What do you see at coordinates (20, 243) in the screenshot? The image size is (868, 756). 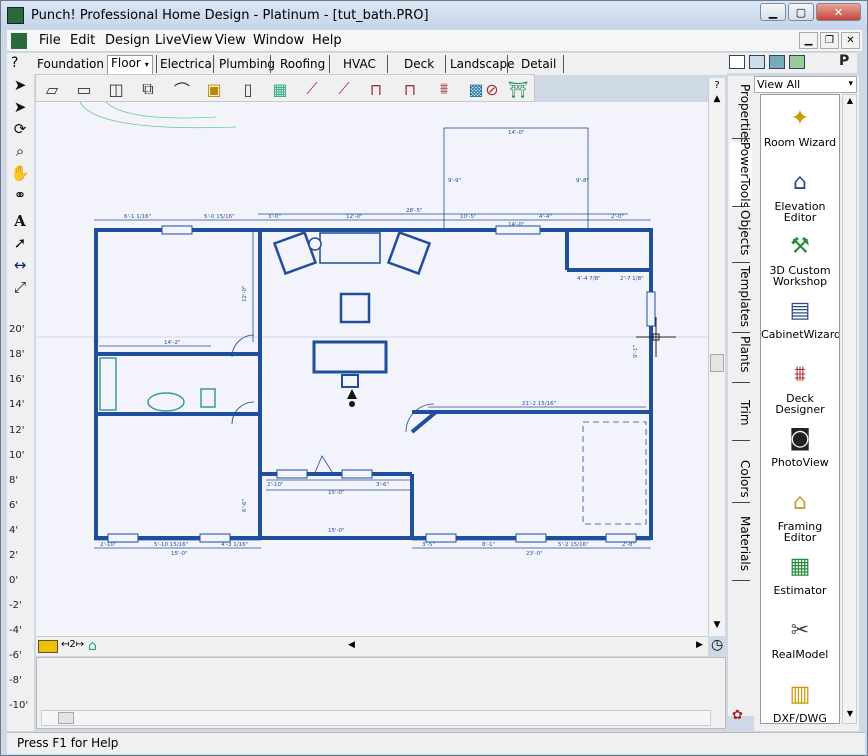 I see `callout-arrow-icon: ➚` at bounding box center [20, 243].